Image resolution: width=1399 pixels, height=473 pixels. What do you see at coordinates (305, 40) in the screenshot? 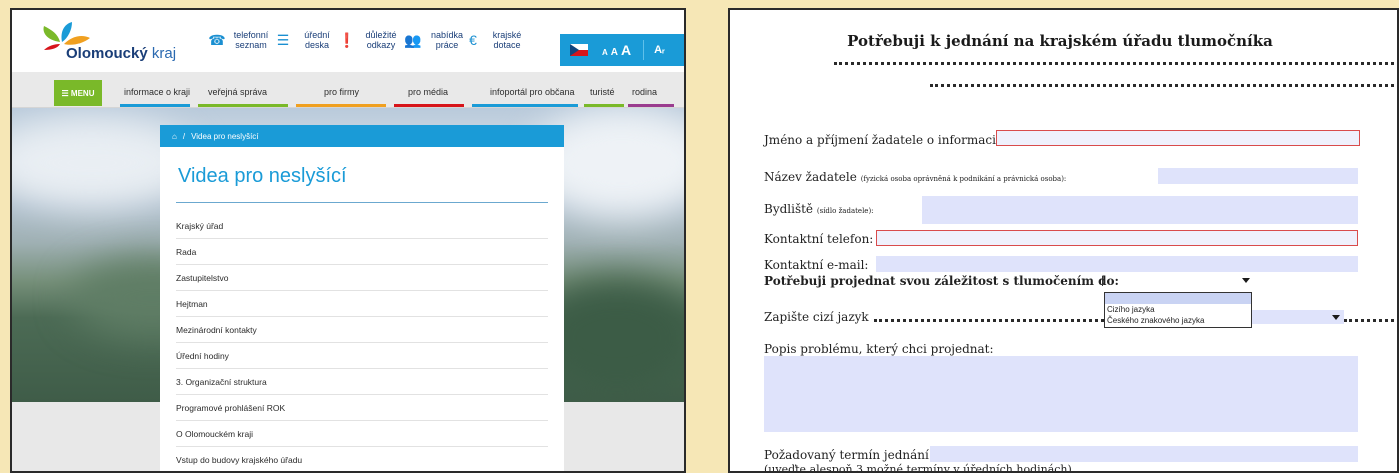
I see `quick-link-board: ☰ úřední deska` at bounding box center [305, 40].